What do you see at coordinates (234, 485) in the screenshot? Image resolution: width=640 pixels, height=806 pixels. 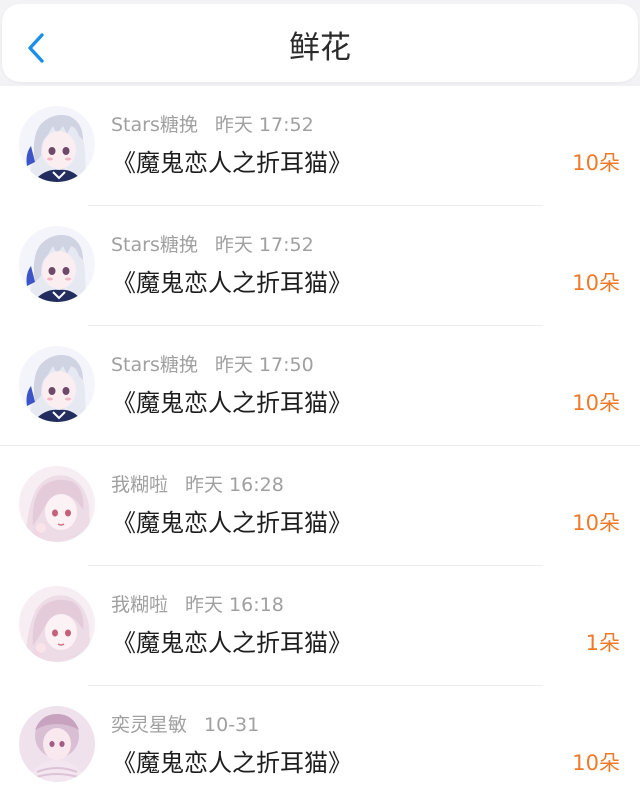 I see `send-time: 昨天 16:28` at bounding box center [234, 485].